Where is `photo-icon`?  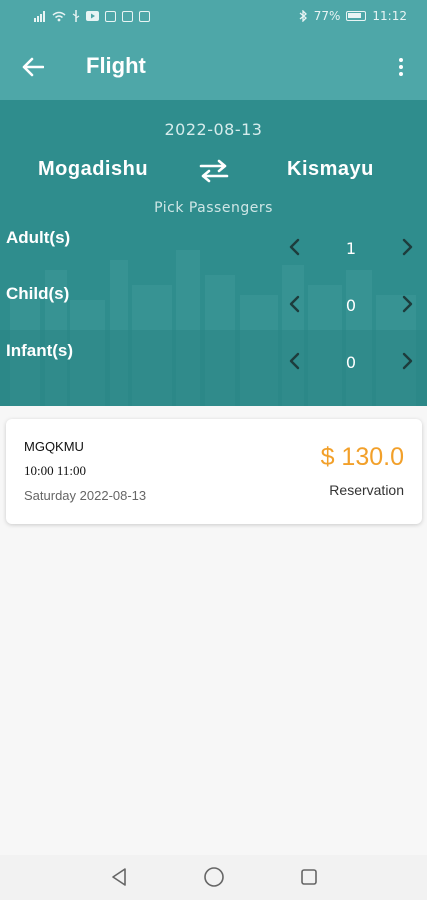 photo-icon is located at coordinates (144, 16).